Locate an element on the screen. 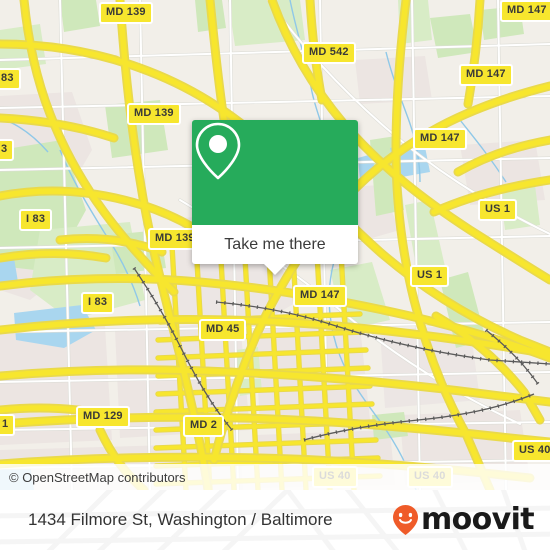 The width and height of the screenshot is (550, 550). road-shield: MD 129 is located at coordinates (103, 417).